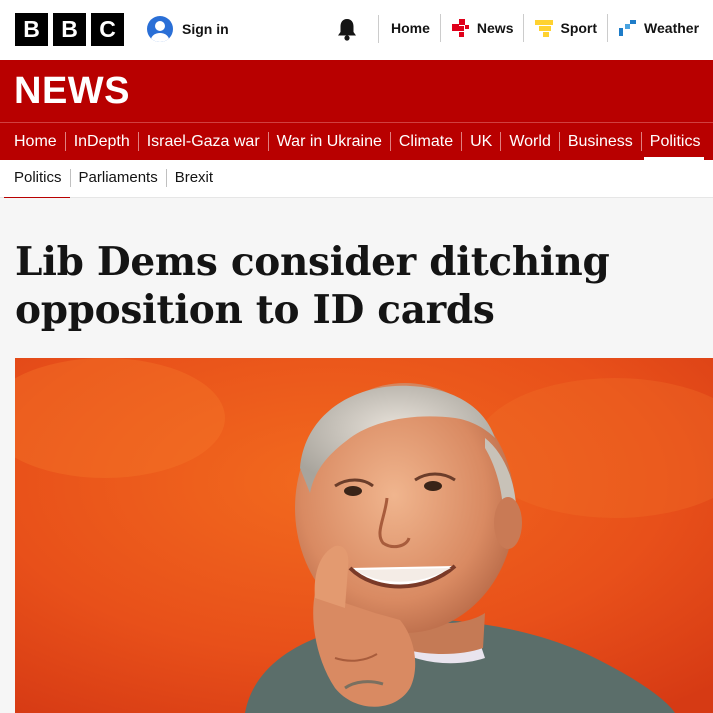  Describe the element at coordinates (672, 28) in the screenshot. I see `top-nav-label: Weather` at that location.